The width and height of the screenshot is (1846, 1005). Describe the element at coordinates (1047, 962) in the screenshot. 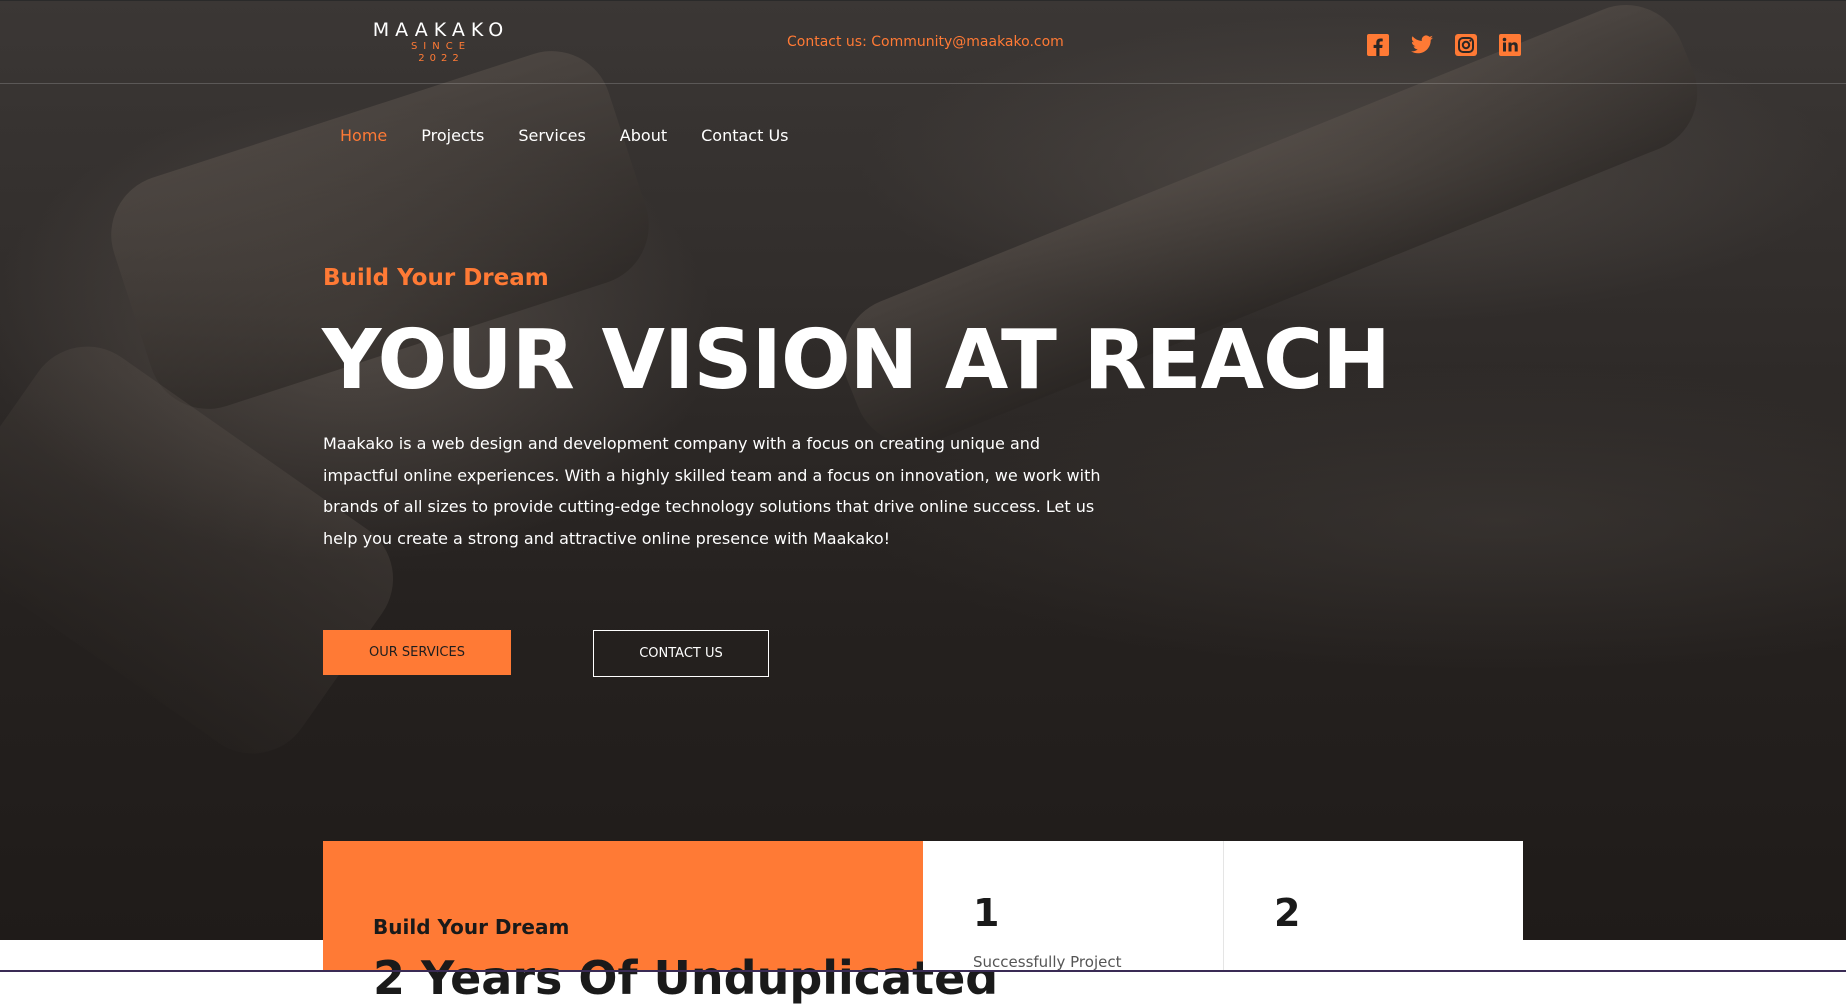

I see `stat-label: Successfully Project` at that location.